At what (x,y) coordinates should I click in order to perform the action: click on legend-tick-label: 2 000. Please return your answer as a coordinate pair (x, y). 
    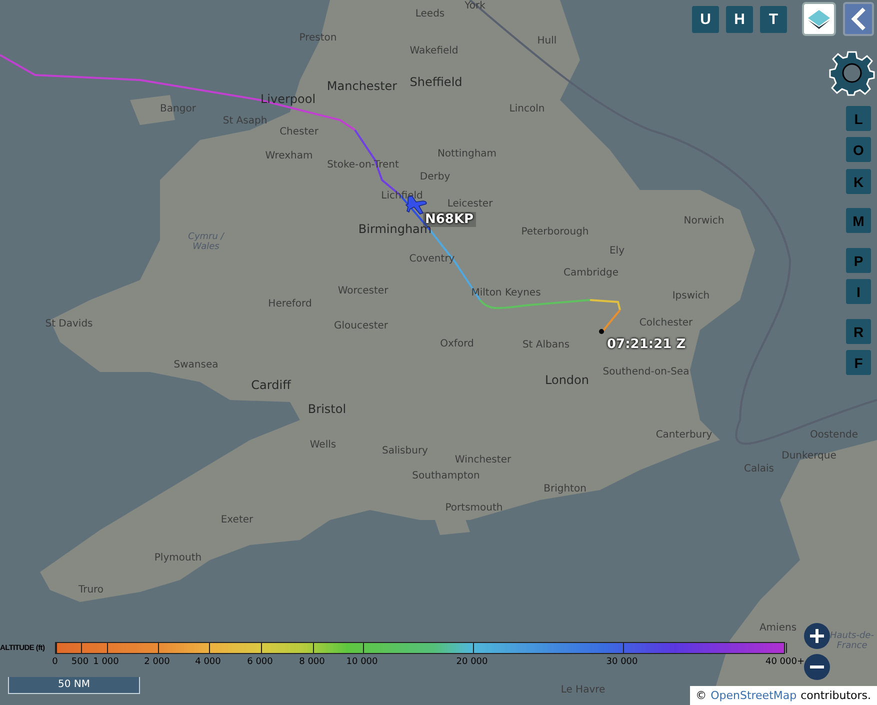
    Looking at the image, I should click on (157, 662).